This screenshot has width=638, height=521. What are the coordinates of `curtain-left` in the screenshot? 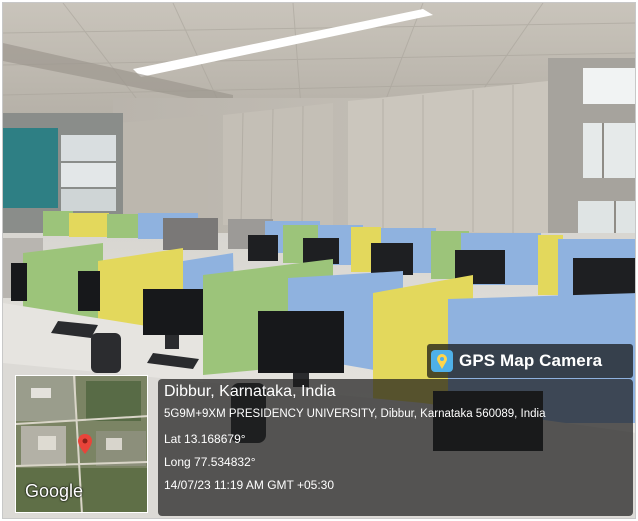 It's located at (163, 168).